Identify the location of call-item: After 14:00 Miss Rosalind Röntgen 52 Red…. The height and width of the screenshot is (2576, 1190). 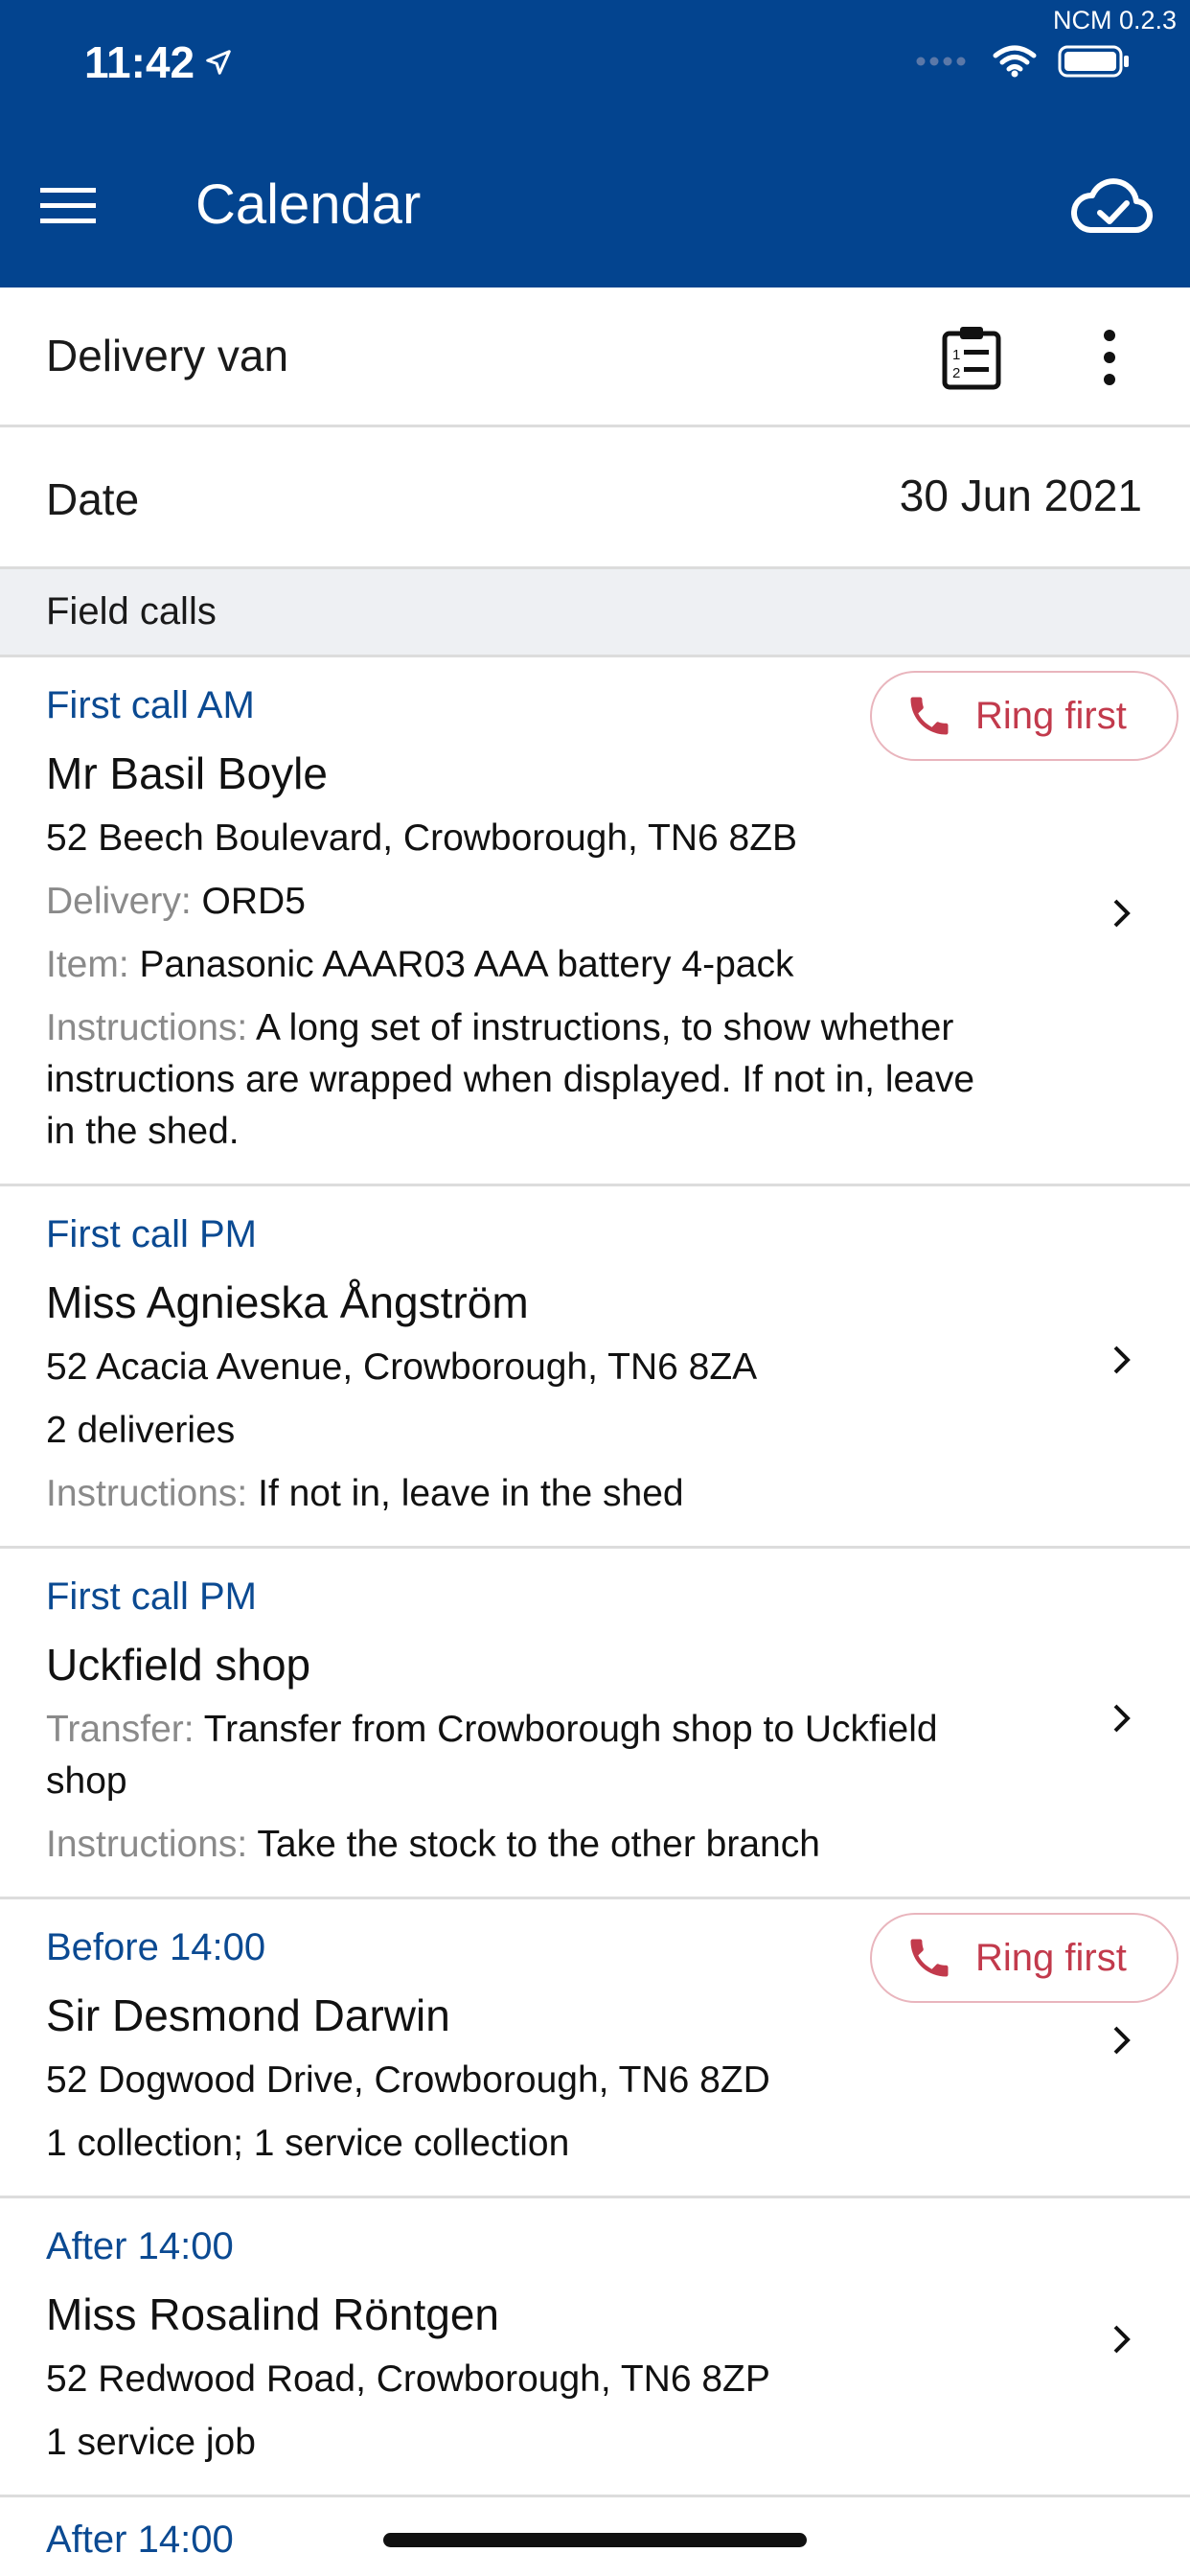
(595, 2347).